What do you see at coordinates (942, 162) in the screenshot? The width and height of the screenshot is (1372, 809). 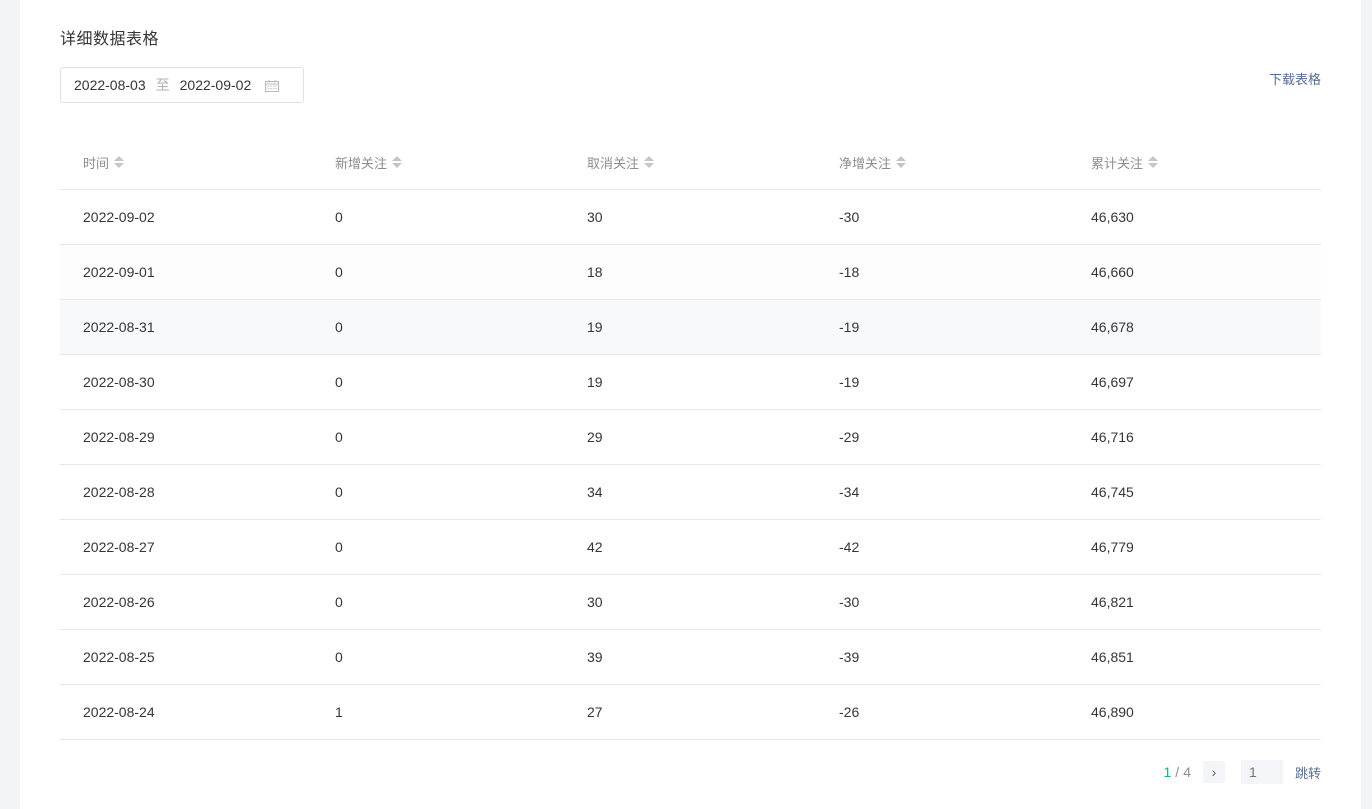 I see `column-header-net-follows: 净增关注` at bounding box center [942, 162].